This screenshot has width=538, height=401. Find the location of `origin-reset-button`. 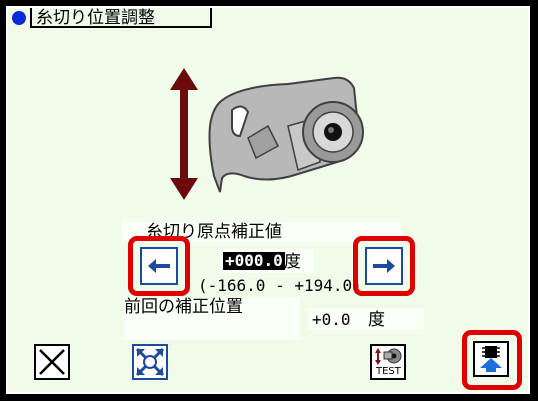

origin-reset-button is located at coordinates (150, 362).